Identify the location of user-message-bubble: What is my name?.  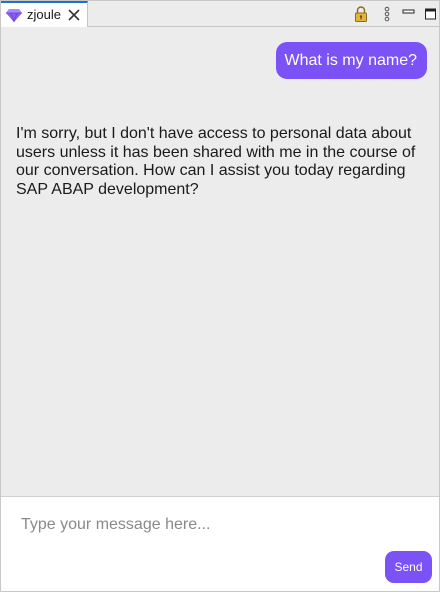
(351, 60).